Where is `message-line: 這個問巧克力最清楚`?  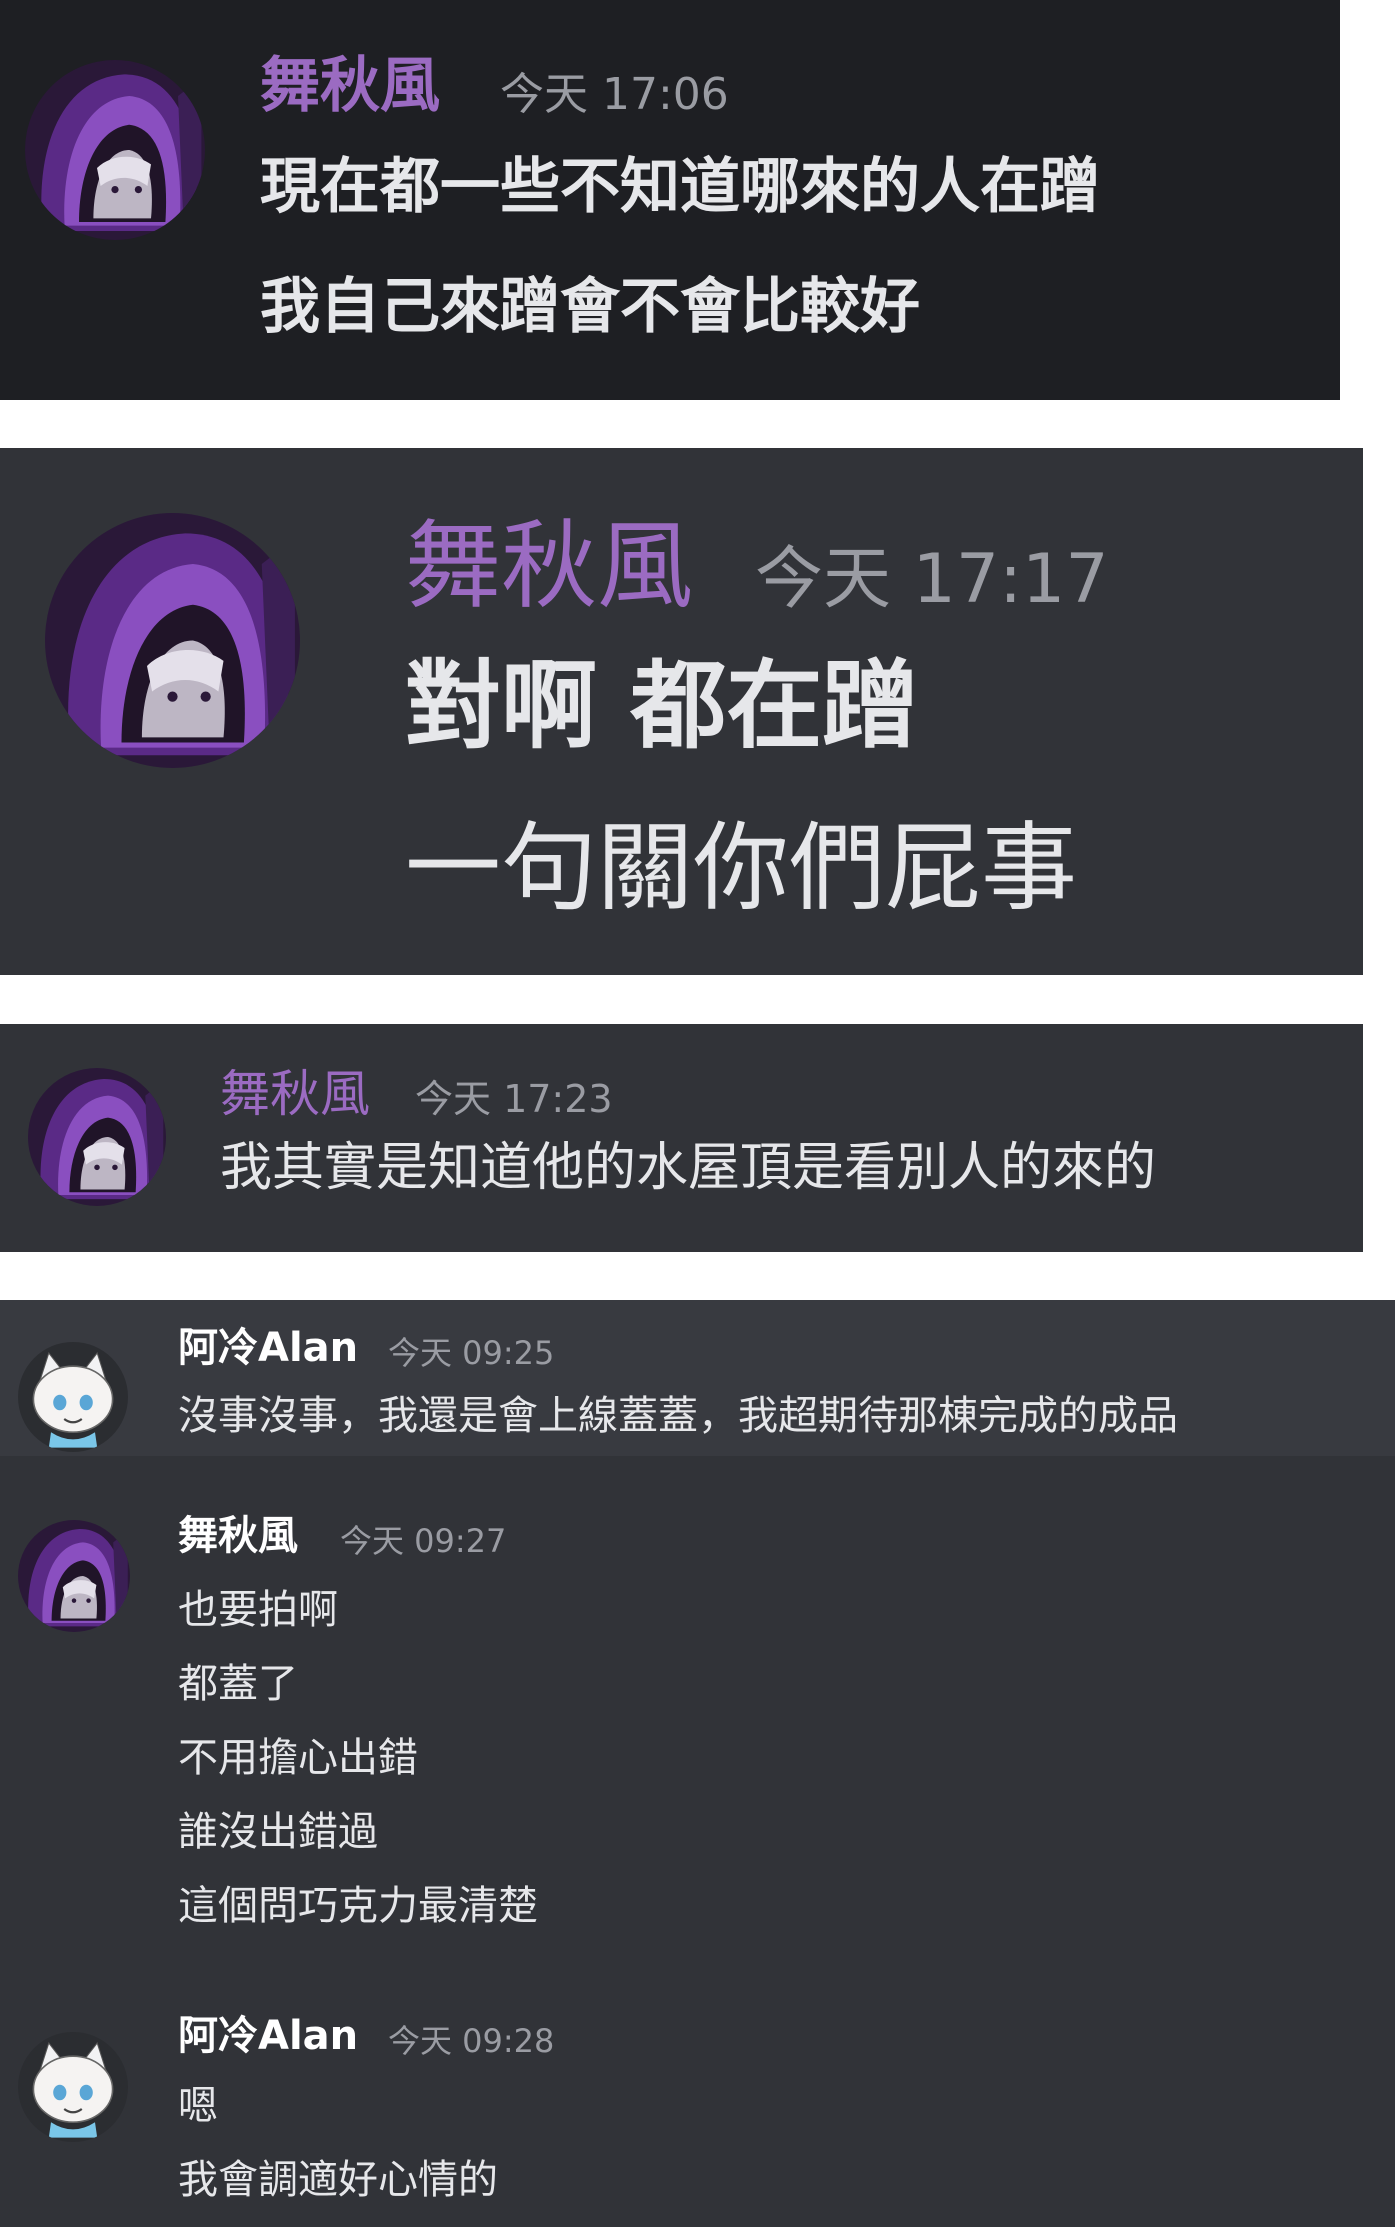 message-line: 這個問巧克力最清楚 is located at coordinates (358, 1906).